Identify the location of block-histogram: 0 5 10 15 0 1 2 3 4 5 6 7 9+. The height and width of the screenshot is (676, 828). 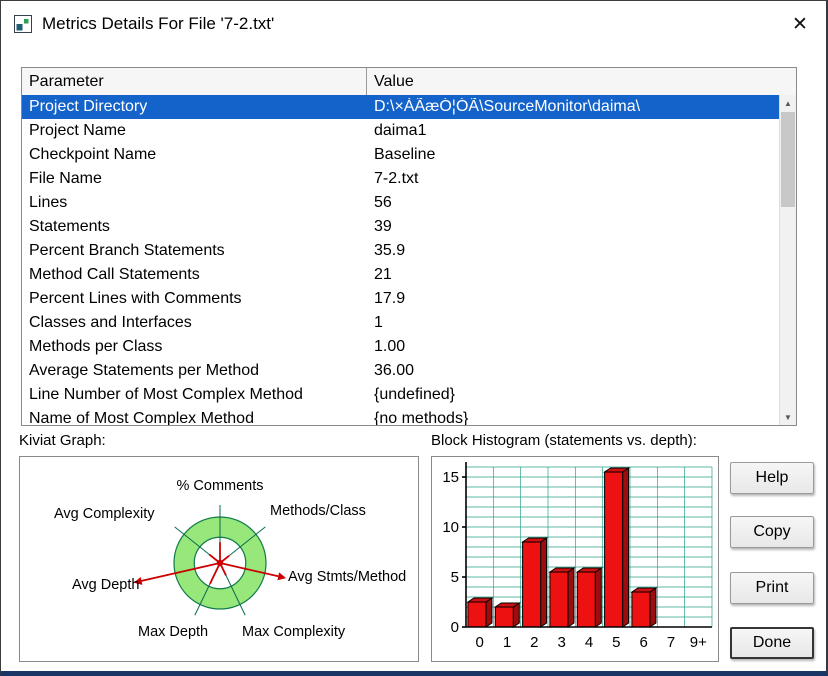
(575, 559).